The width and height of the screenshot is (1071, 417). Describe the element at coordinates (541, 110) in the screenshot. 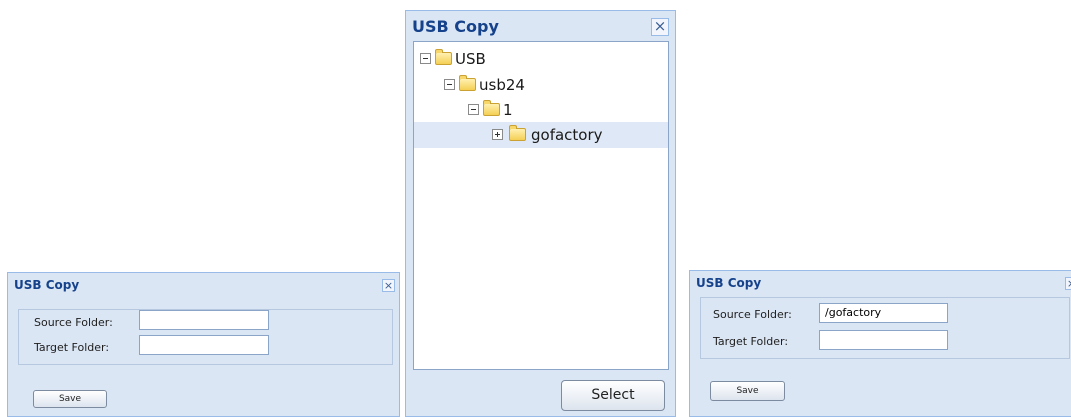

I see `tree-node-1: 1` at that location.